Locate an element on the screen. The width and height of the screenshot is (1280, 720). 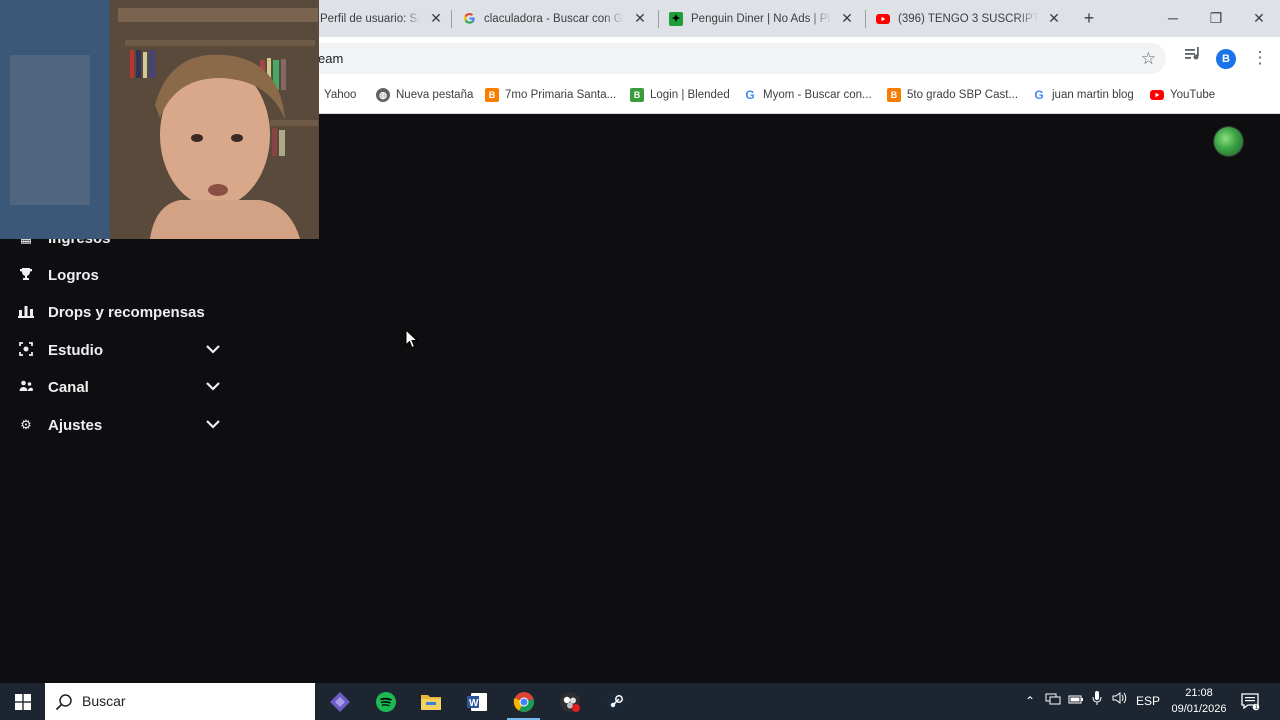
obs-icon is located at coordinates (569, 701).